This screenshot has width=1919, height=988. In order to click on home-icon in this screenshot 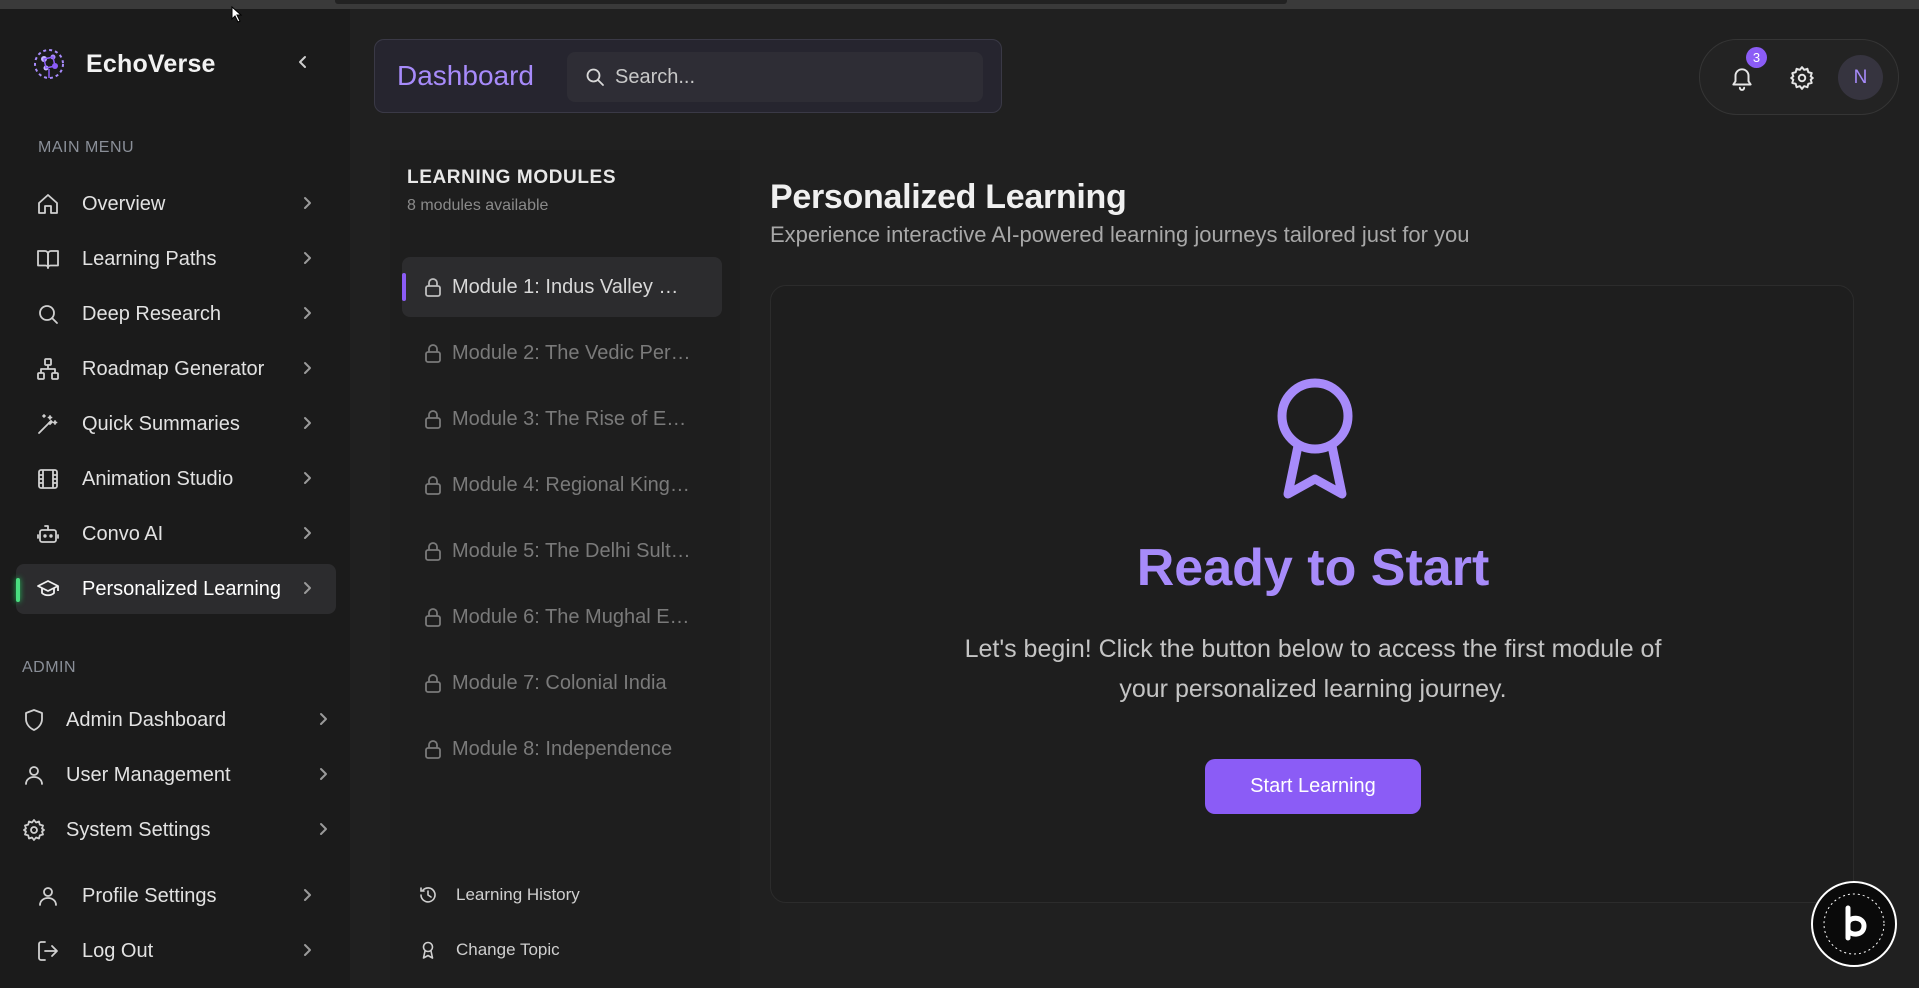, I will do `click(48, 204)`.